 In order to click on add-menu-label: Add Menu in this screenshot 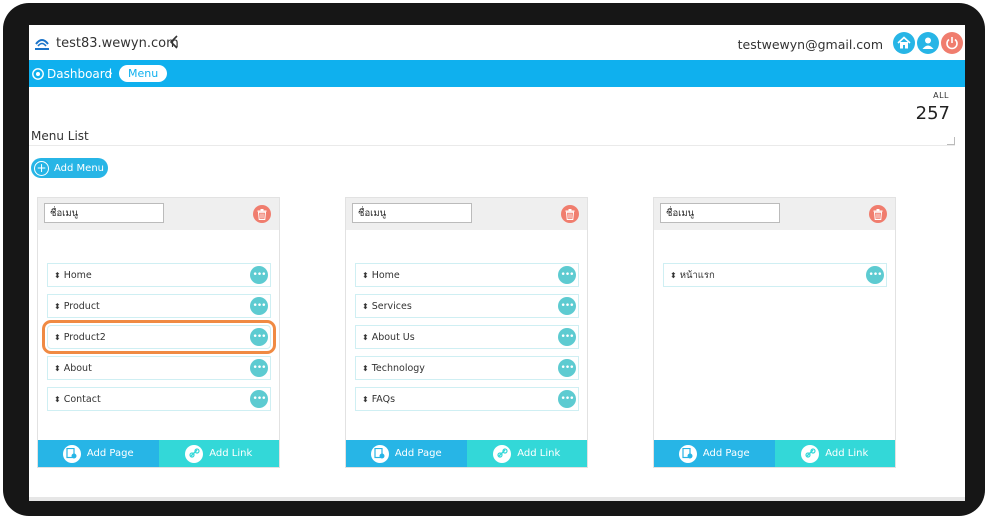, I will do `click(79, 168)`.